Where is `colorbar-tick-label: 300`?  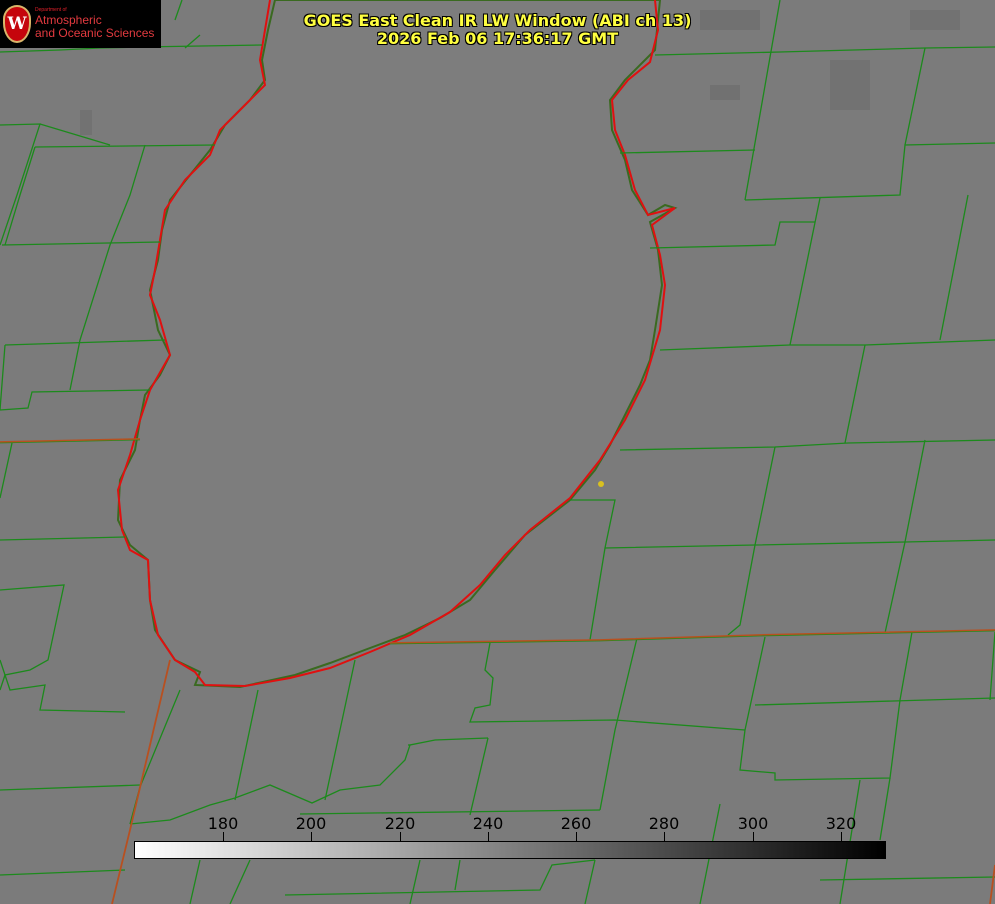
colorbar-tick-label: 300 is located at coordinates (753, 823).